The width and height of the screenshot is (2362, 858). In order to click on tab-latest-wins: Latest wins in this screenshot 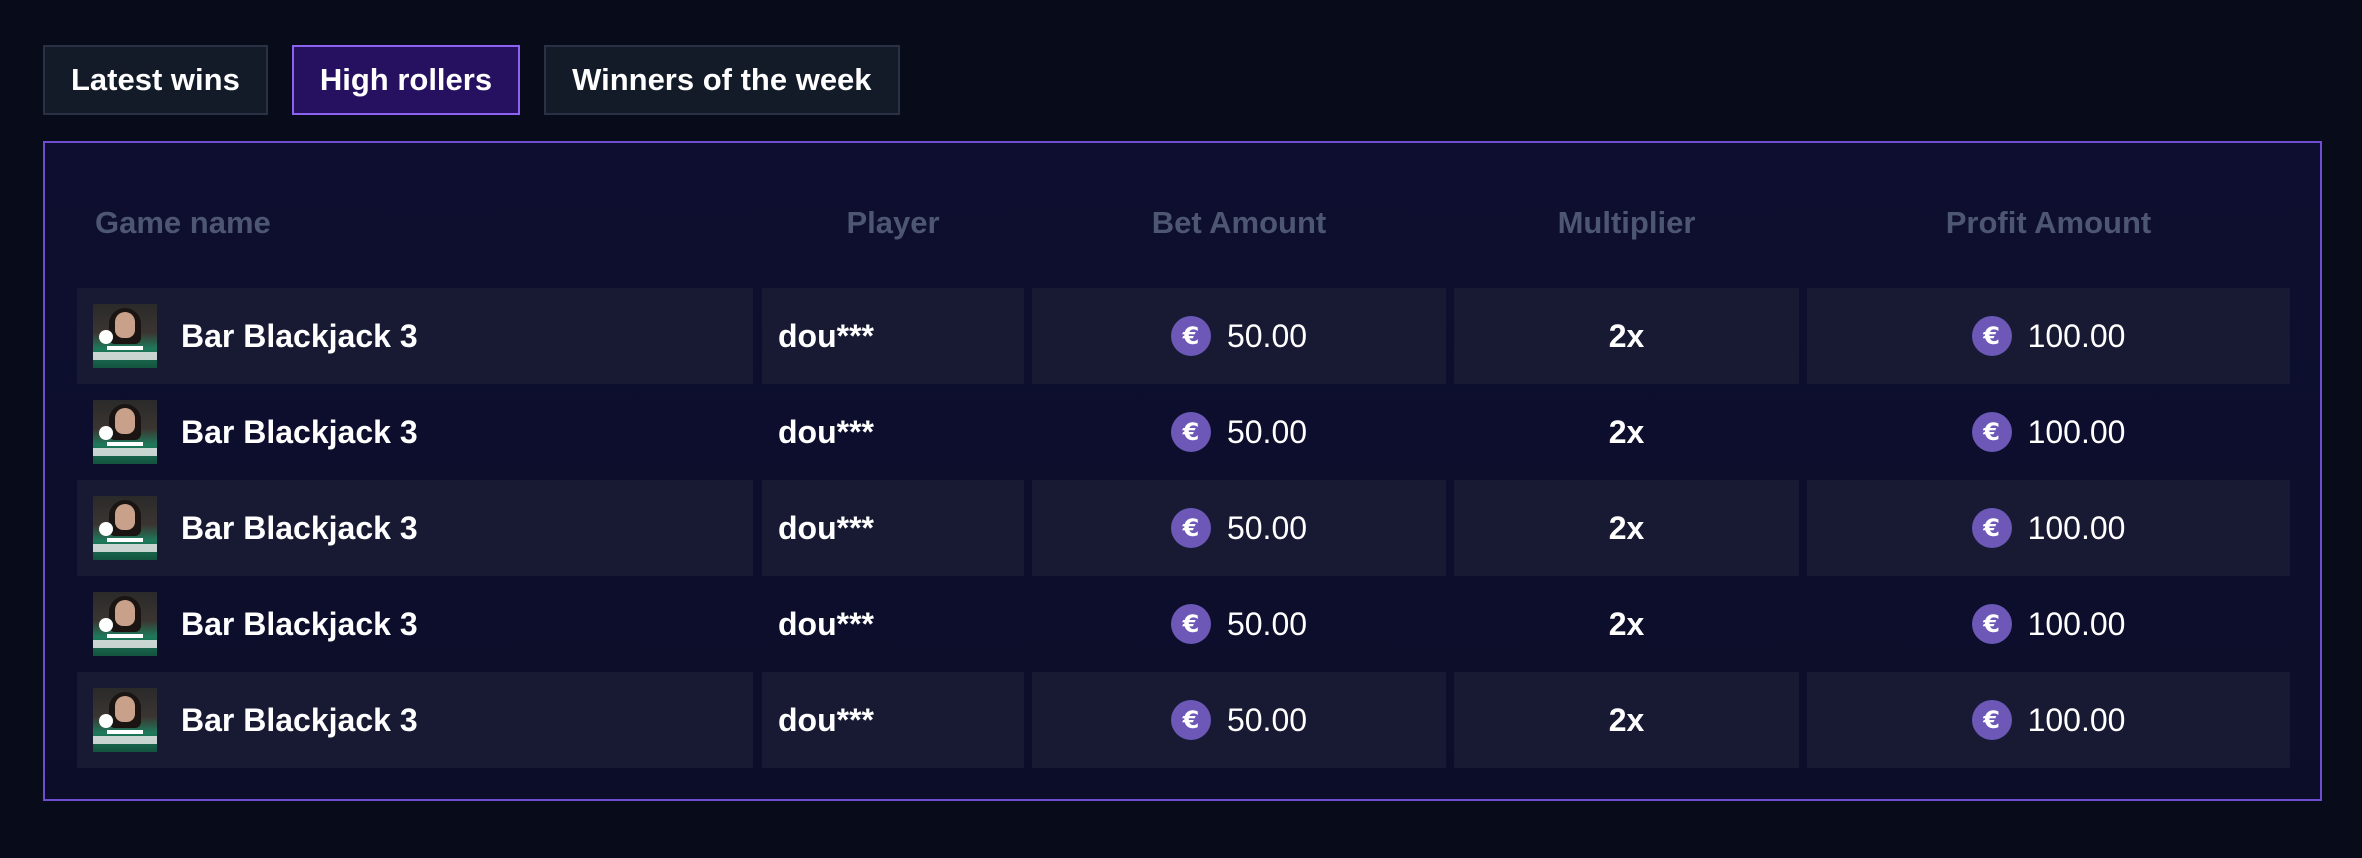, I will do `click(155, 80)`.